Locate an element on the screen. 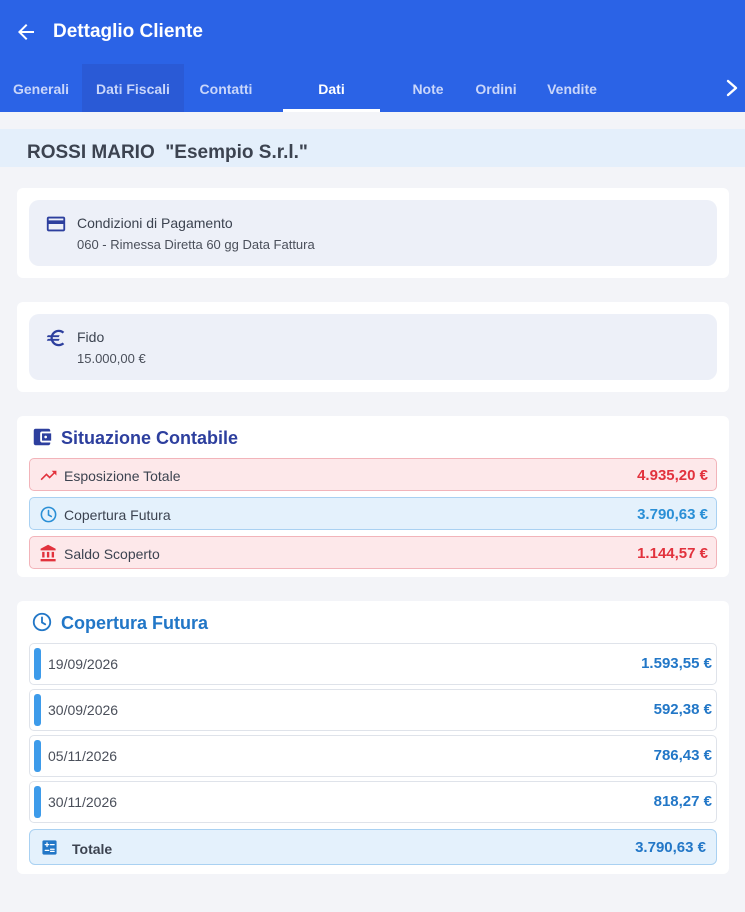 Image resolution: width=745 pixels, height=912 pixels. future-coverage-value: 3.790,63 € is located at coordinates (672, 514).